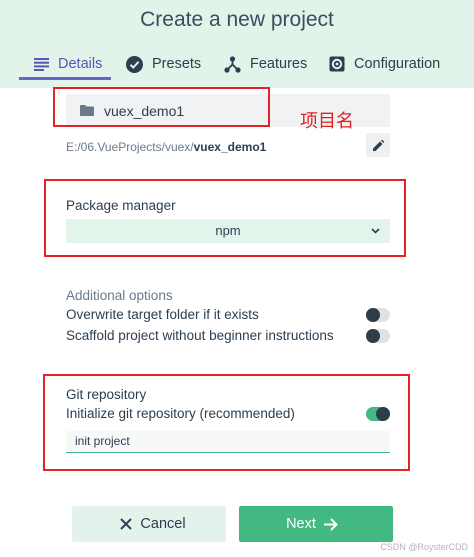 The image size is (474, 557). I want to click on active-tab-indicator, so click(65, 78).